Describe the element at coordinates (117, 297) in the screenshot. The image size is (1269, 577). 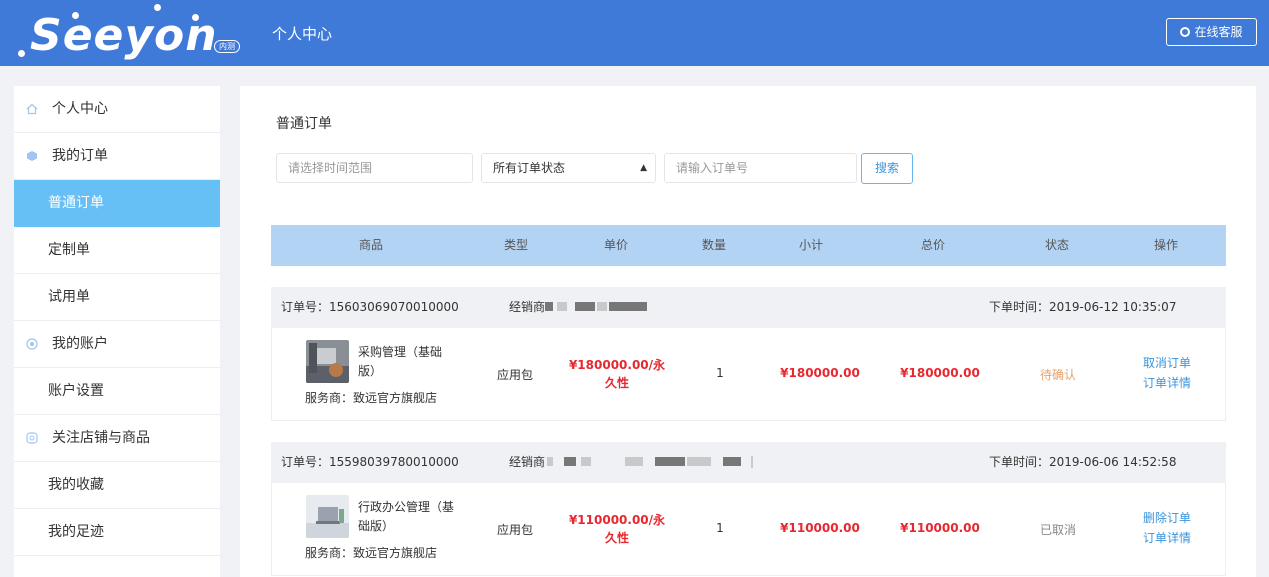
I see `sidebar-item-trial-orders: 试用单` at that location.